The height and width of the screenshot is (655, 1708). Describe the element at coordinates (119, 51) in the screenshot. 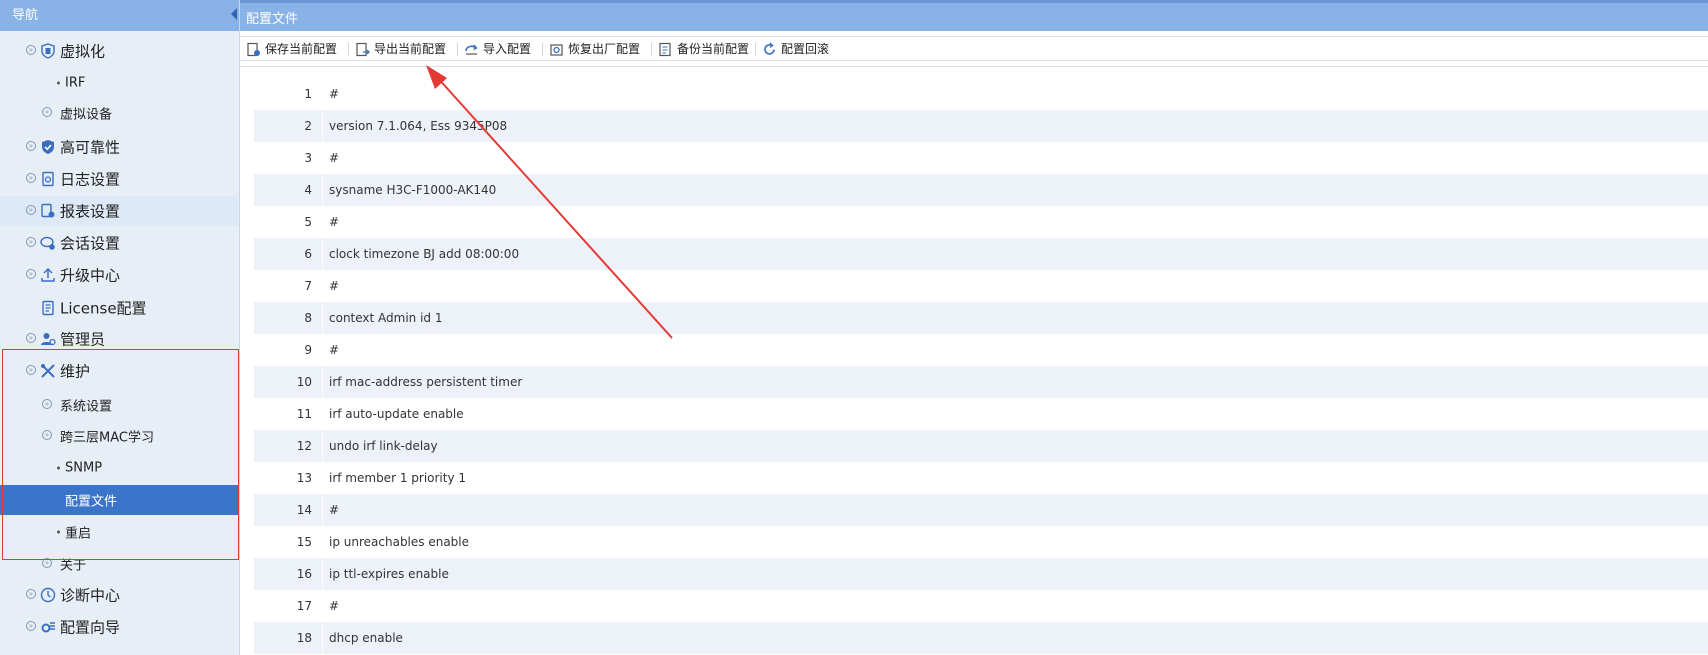

I see `sidebar-item-virtualization: » 虚拟化` at that location.